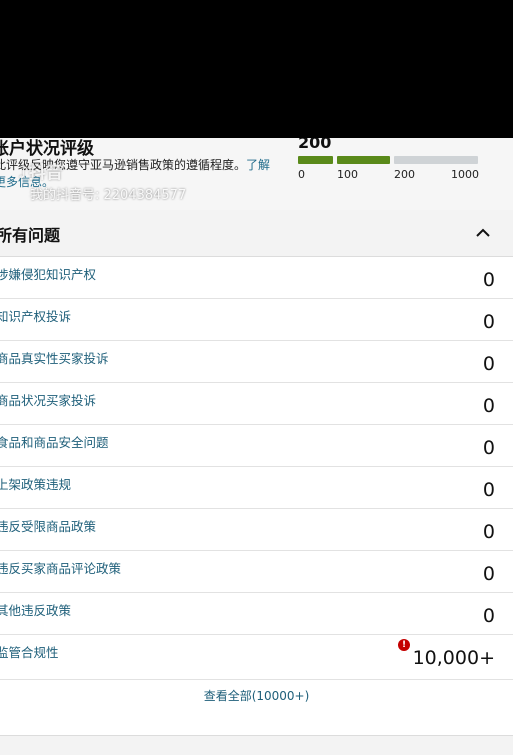  What do you see at coordinates (60, 567) in the screenshot?
I see `issue-row-label: 违反买家商品评论政策` at bounding box center [60, 567].